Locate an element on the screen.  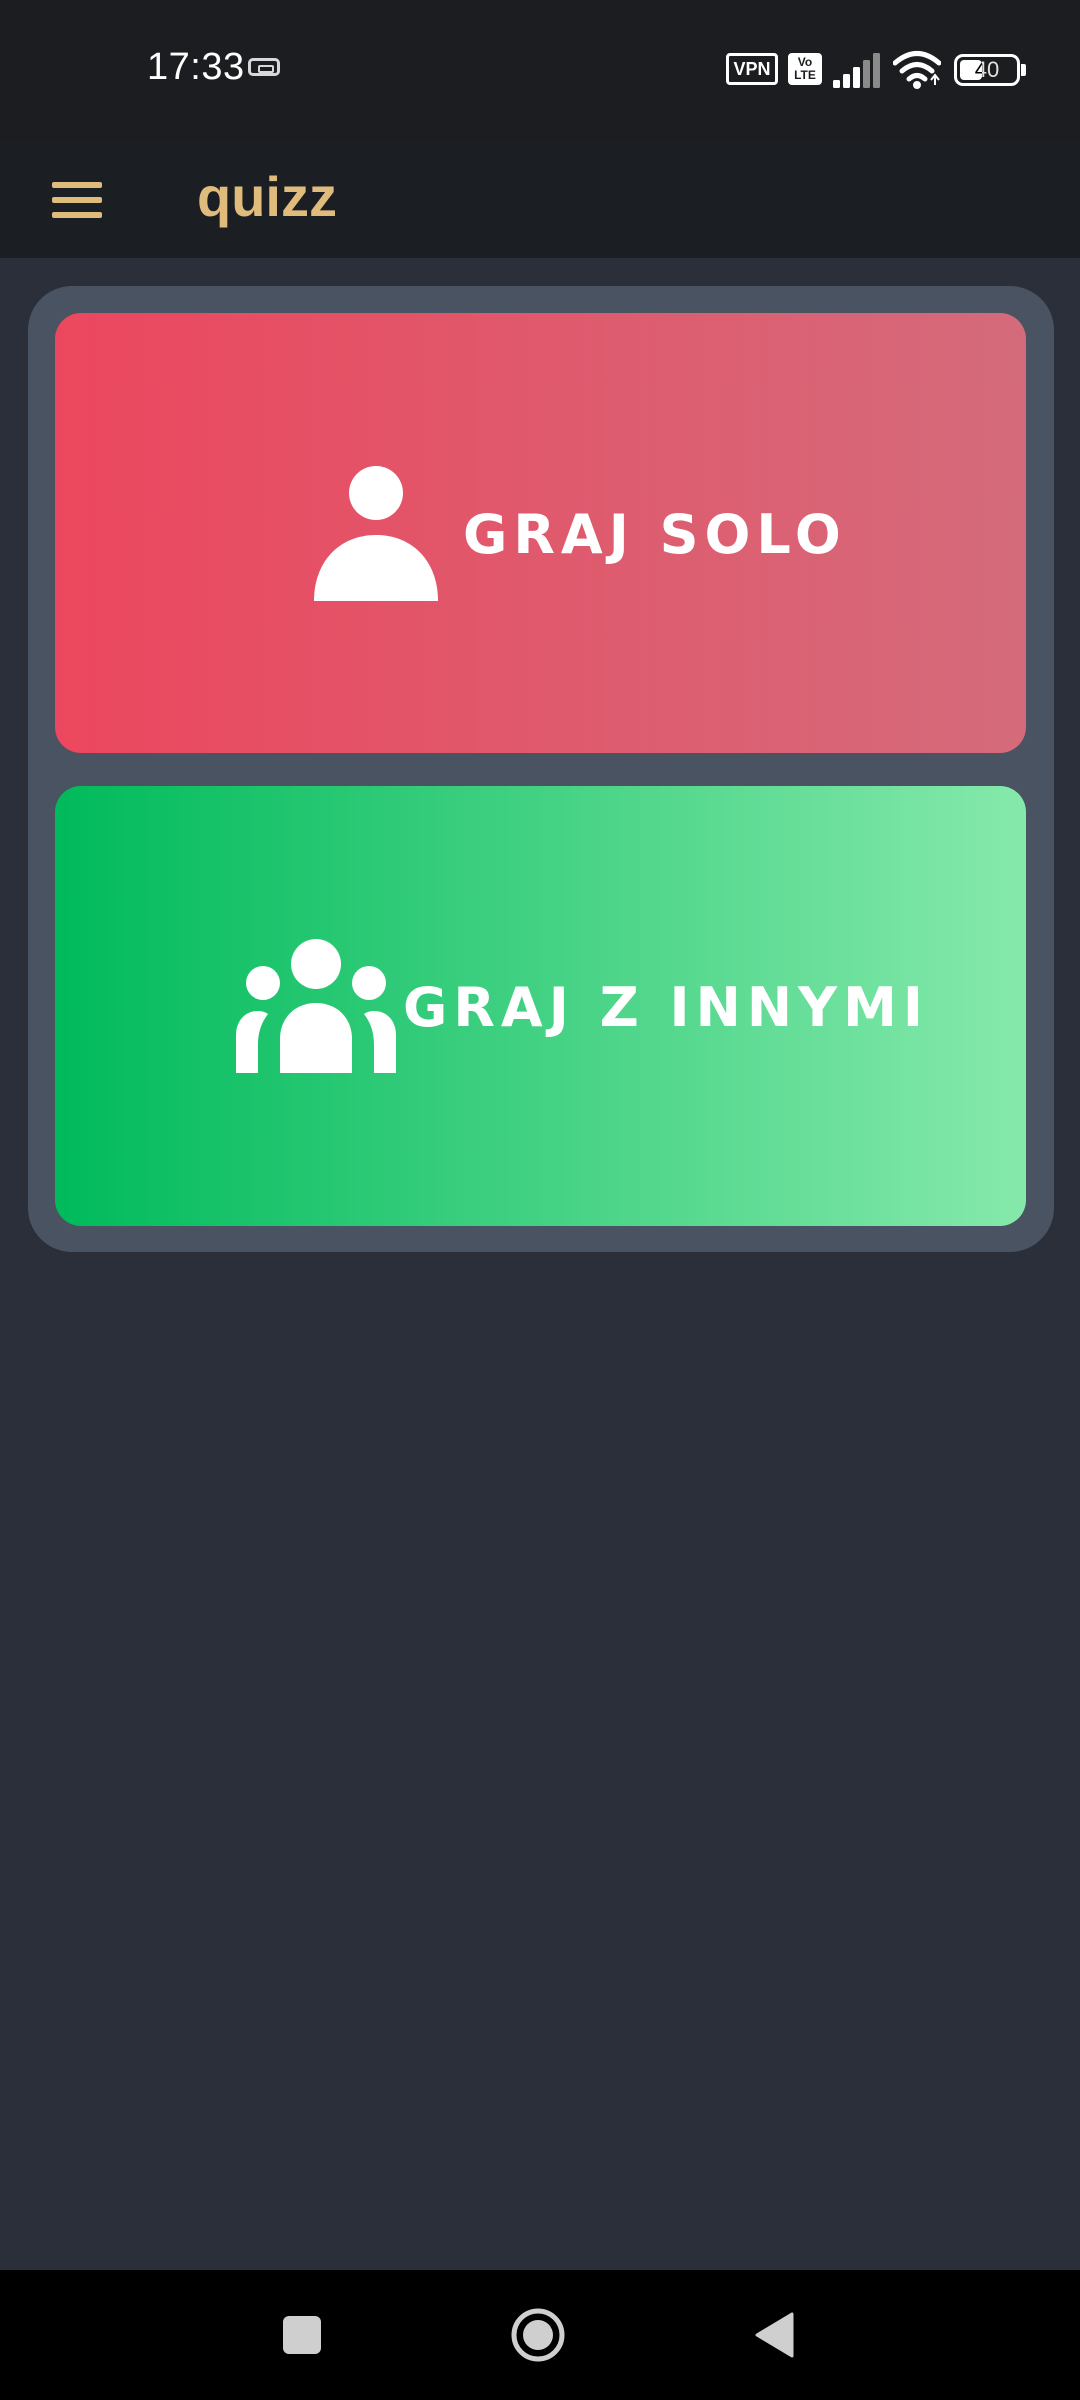
play-solo-label: GRAJ SOLO is located at coordinates (655, 534).